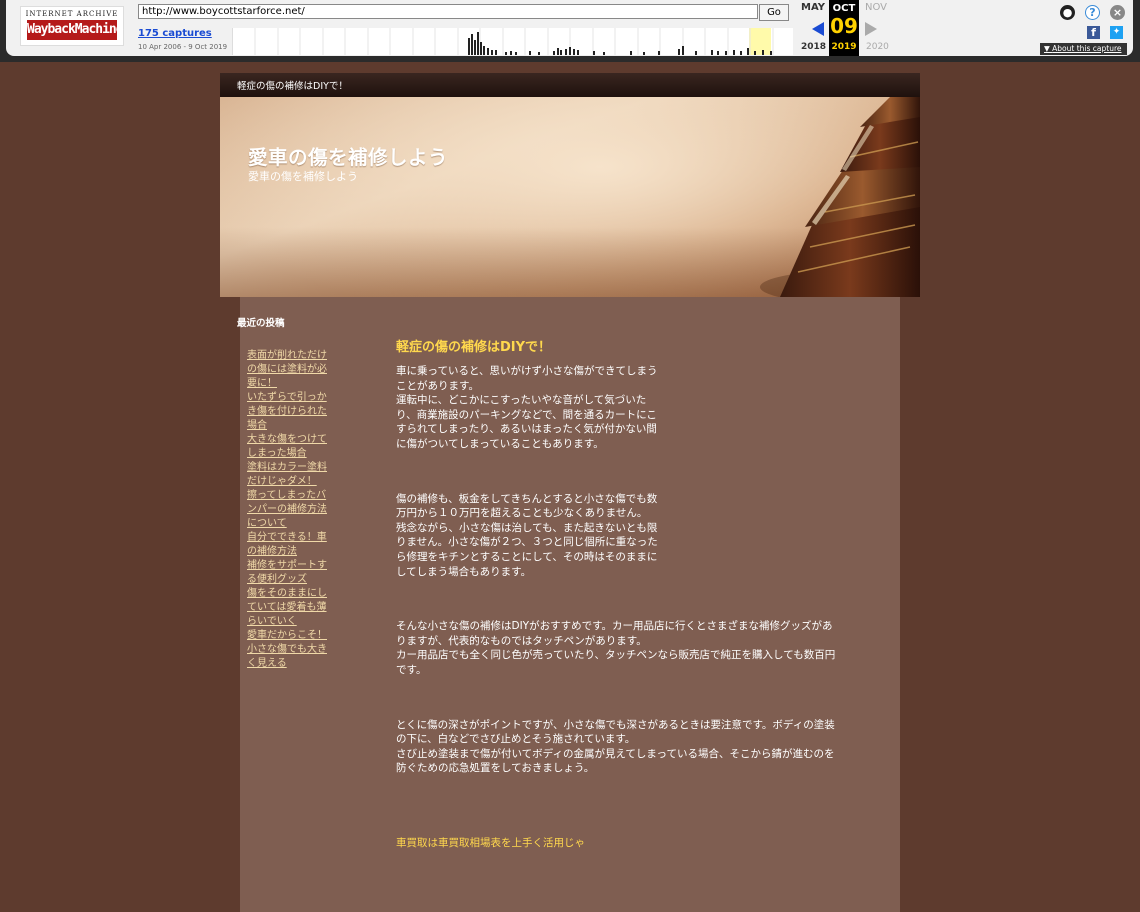 The width and height of the screenshot is (1140, 912). What do you see at coordinates (287, 593) in the screenshot?
I see `sidebar-item-line: 傷をそのままにし` at bounding box center [287, 593].